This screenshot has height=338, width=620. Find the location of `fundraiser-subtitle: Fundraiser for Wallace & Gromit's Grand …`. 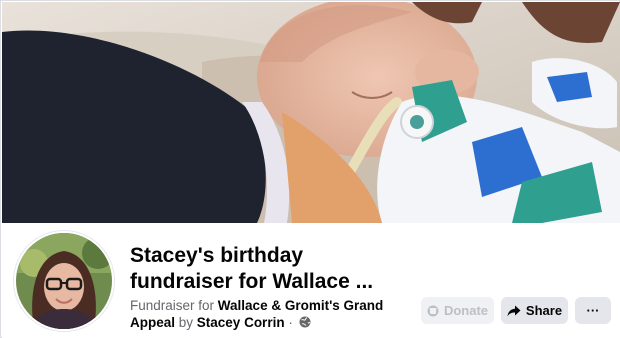

fundraiser-subtitle: Fundraiser for Wallace & Gromit's Grand … is located at coordinates (275, 314).